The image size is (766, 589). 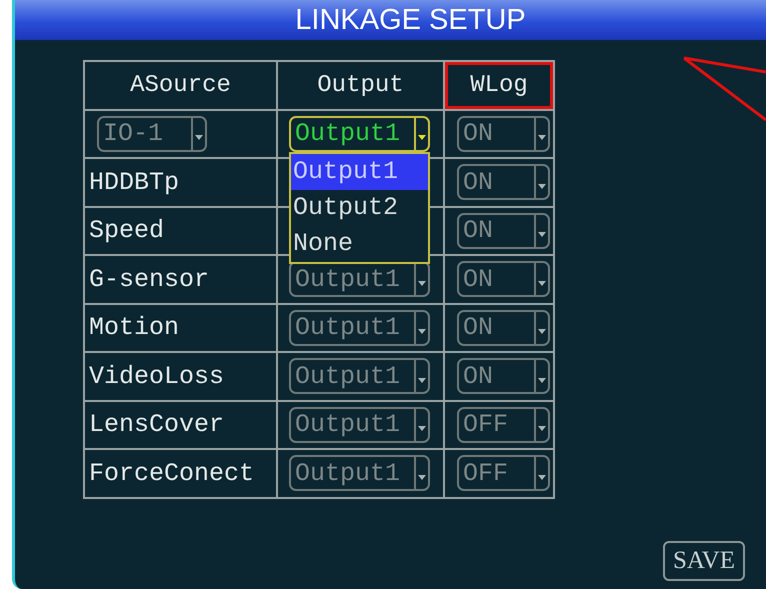 What do you see at coordinates (152, 134) in the screenshot?
I see `source-dropdown: IO-1` at bounding box center [152, 134].